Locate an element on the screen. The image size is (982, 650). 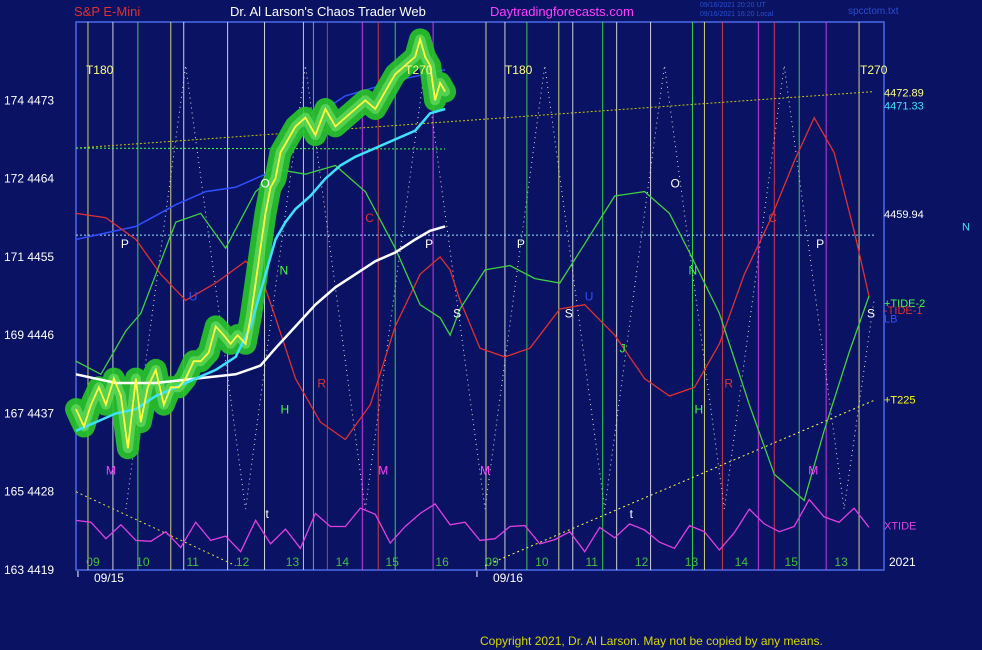
cycle-label-0: T180 is located at coordinates (100, 70).